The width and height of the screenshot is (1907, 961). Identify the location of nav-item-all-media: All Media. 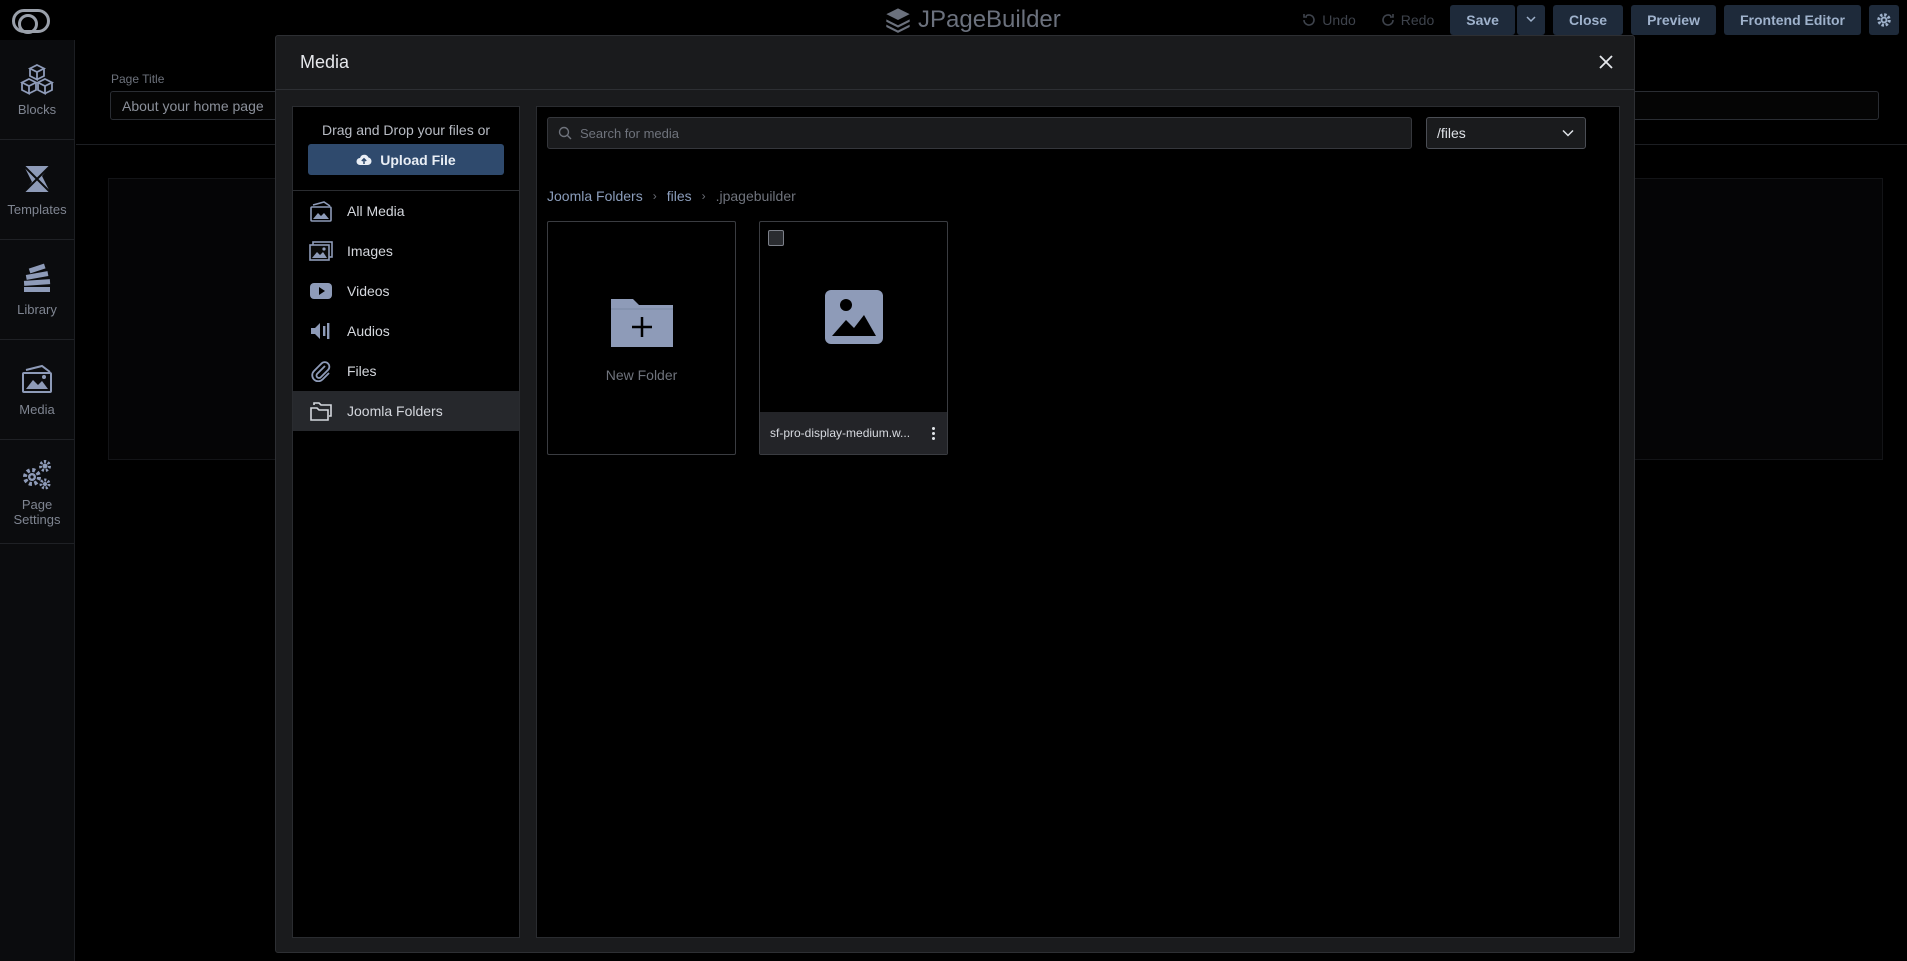
(406, 211).